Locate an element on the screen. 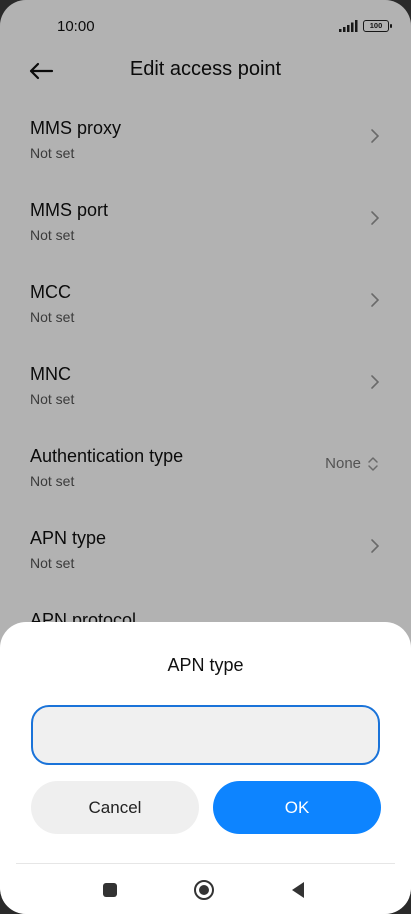  home-button is located at coordinates (204, 890).